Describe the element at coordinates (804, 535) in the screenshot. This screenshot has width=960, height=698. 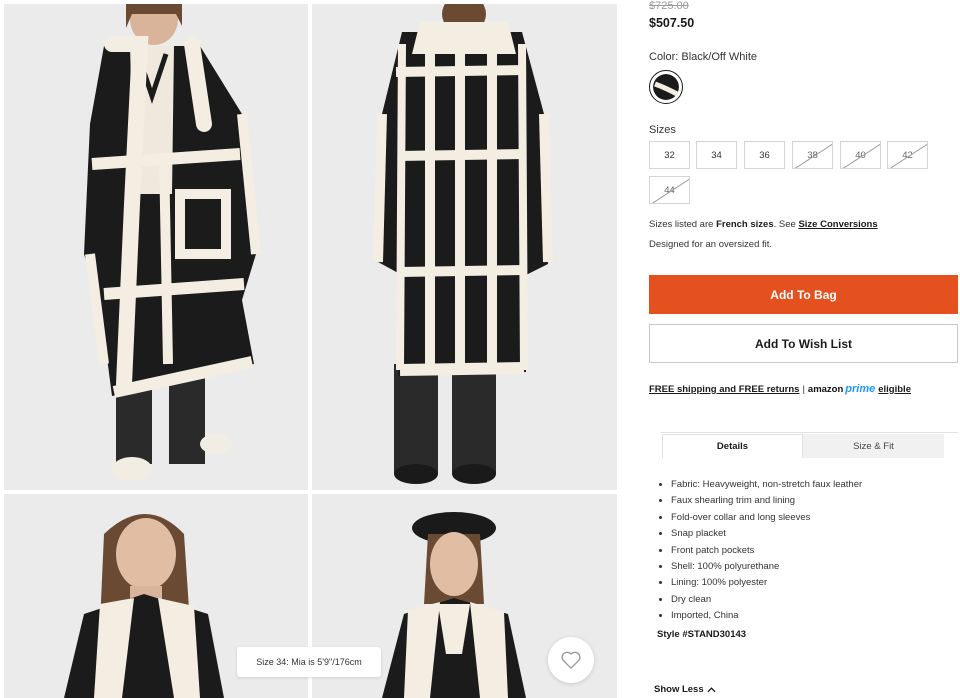
I see `detail-item: Snap placket` at that location.